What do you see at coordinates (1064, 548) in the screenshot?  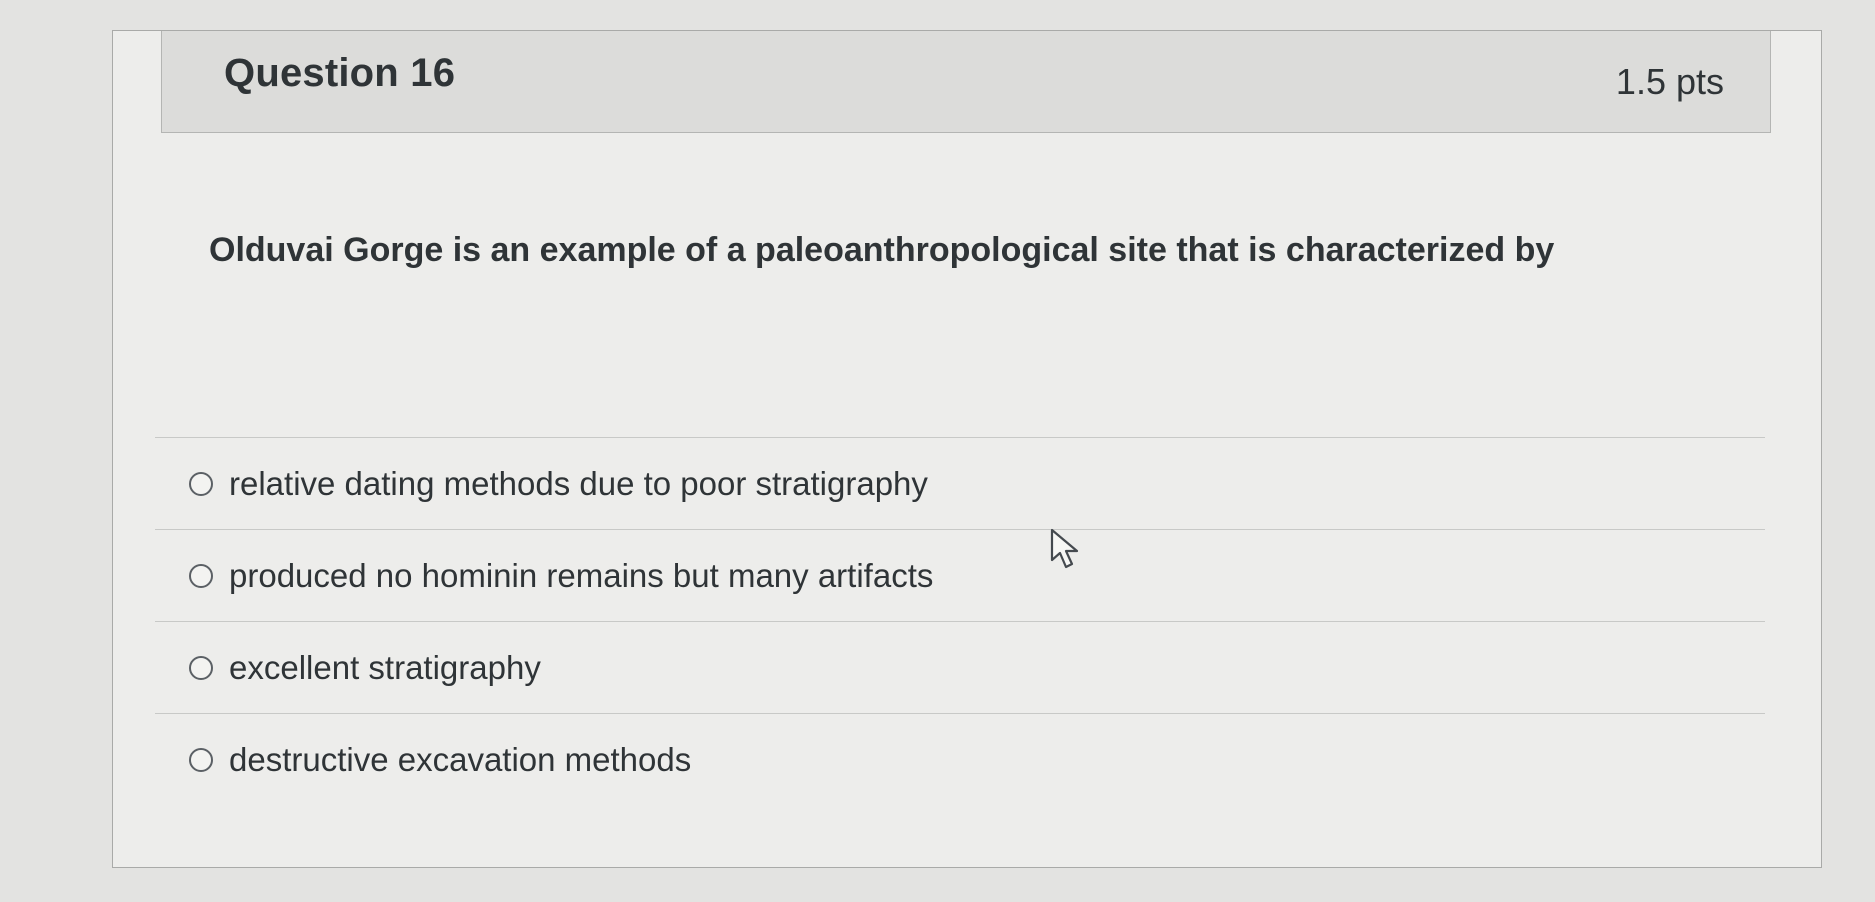 I see `mouse-pointer-icon` at bounding box center [1064, 548].